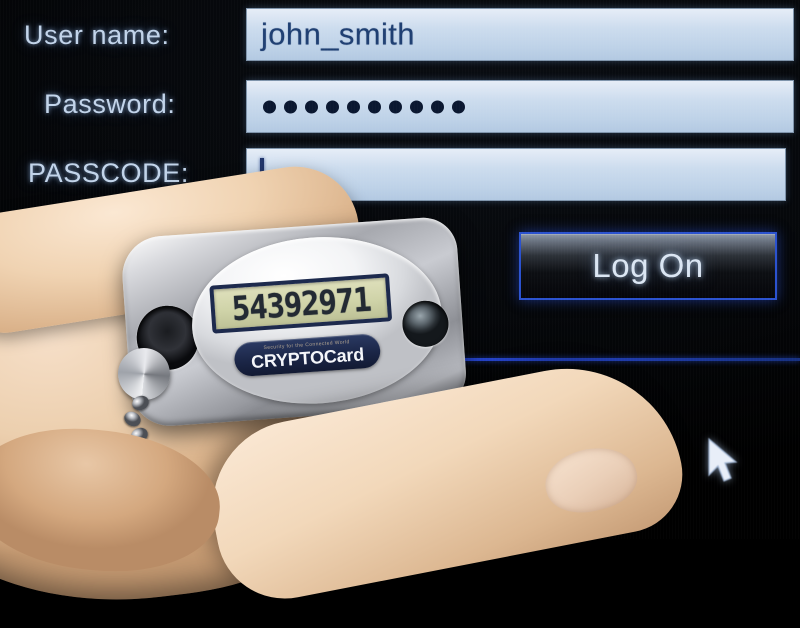  Describe the element at coordinates (110, 104) in the screenshot. I see `password-label: Password:` at that location.